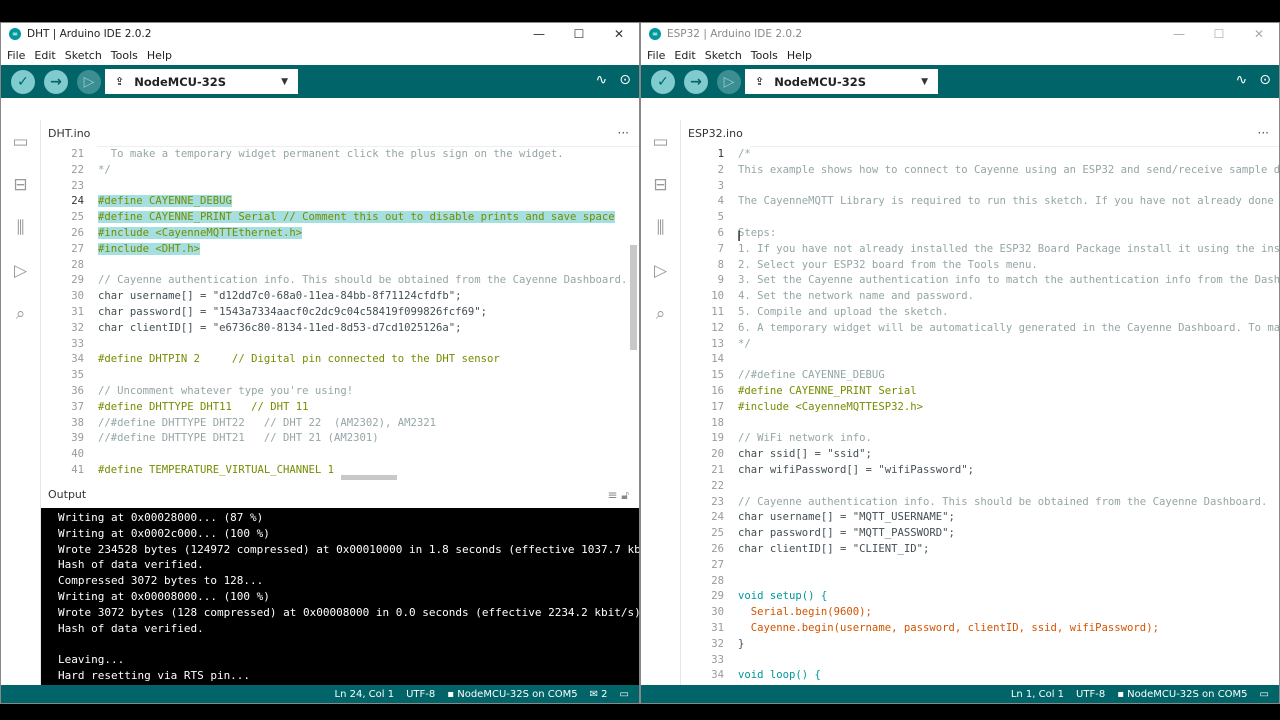 The height and width of the screenshot is (720, 1280). Describe the element at coordinates (980, 408) in the screenshot. I see `code-line: 17 #include <CayenneMQTTESP32.h>` at that location.